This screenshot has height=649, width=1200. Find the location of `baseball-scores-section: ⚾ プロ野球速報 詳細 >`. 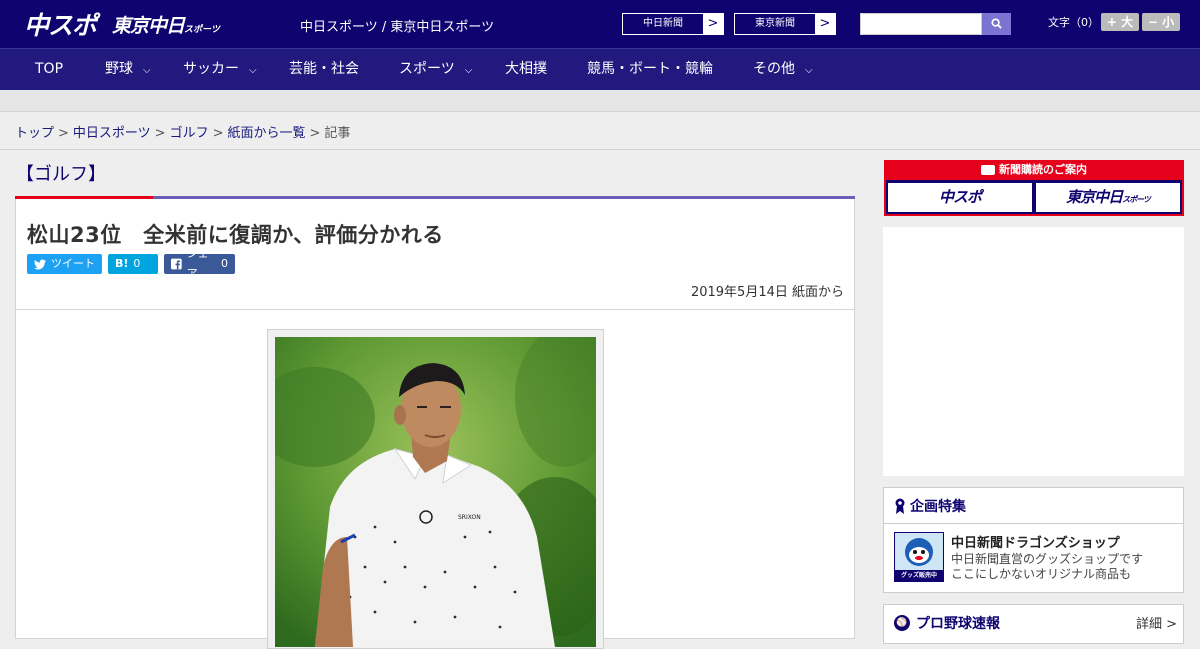

baseball-scores-section: ⚾ プロ野球速報 詳細 > is located at coordinates (1033, 624).